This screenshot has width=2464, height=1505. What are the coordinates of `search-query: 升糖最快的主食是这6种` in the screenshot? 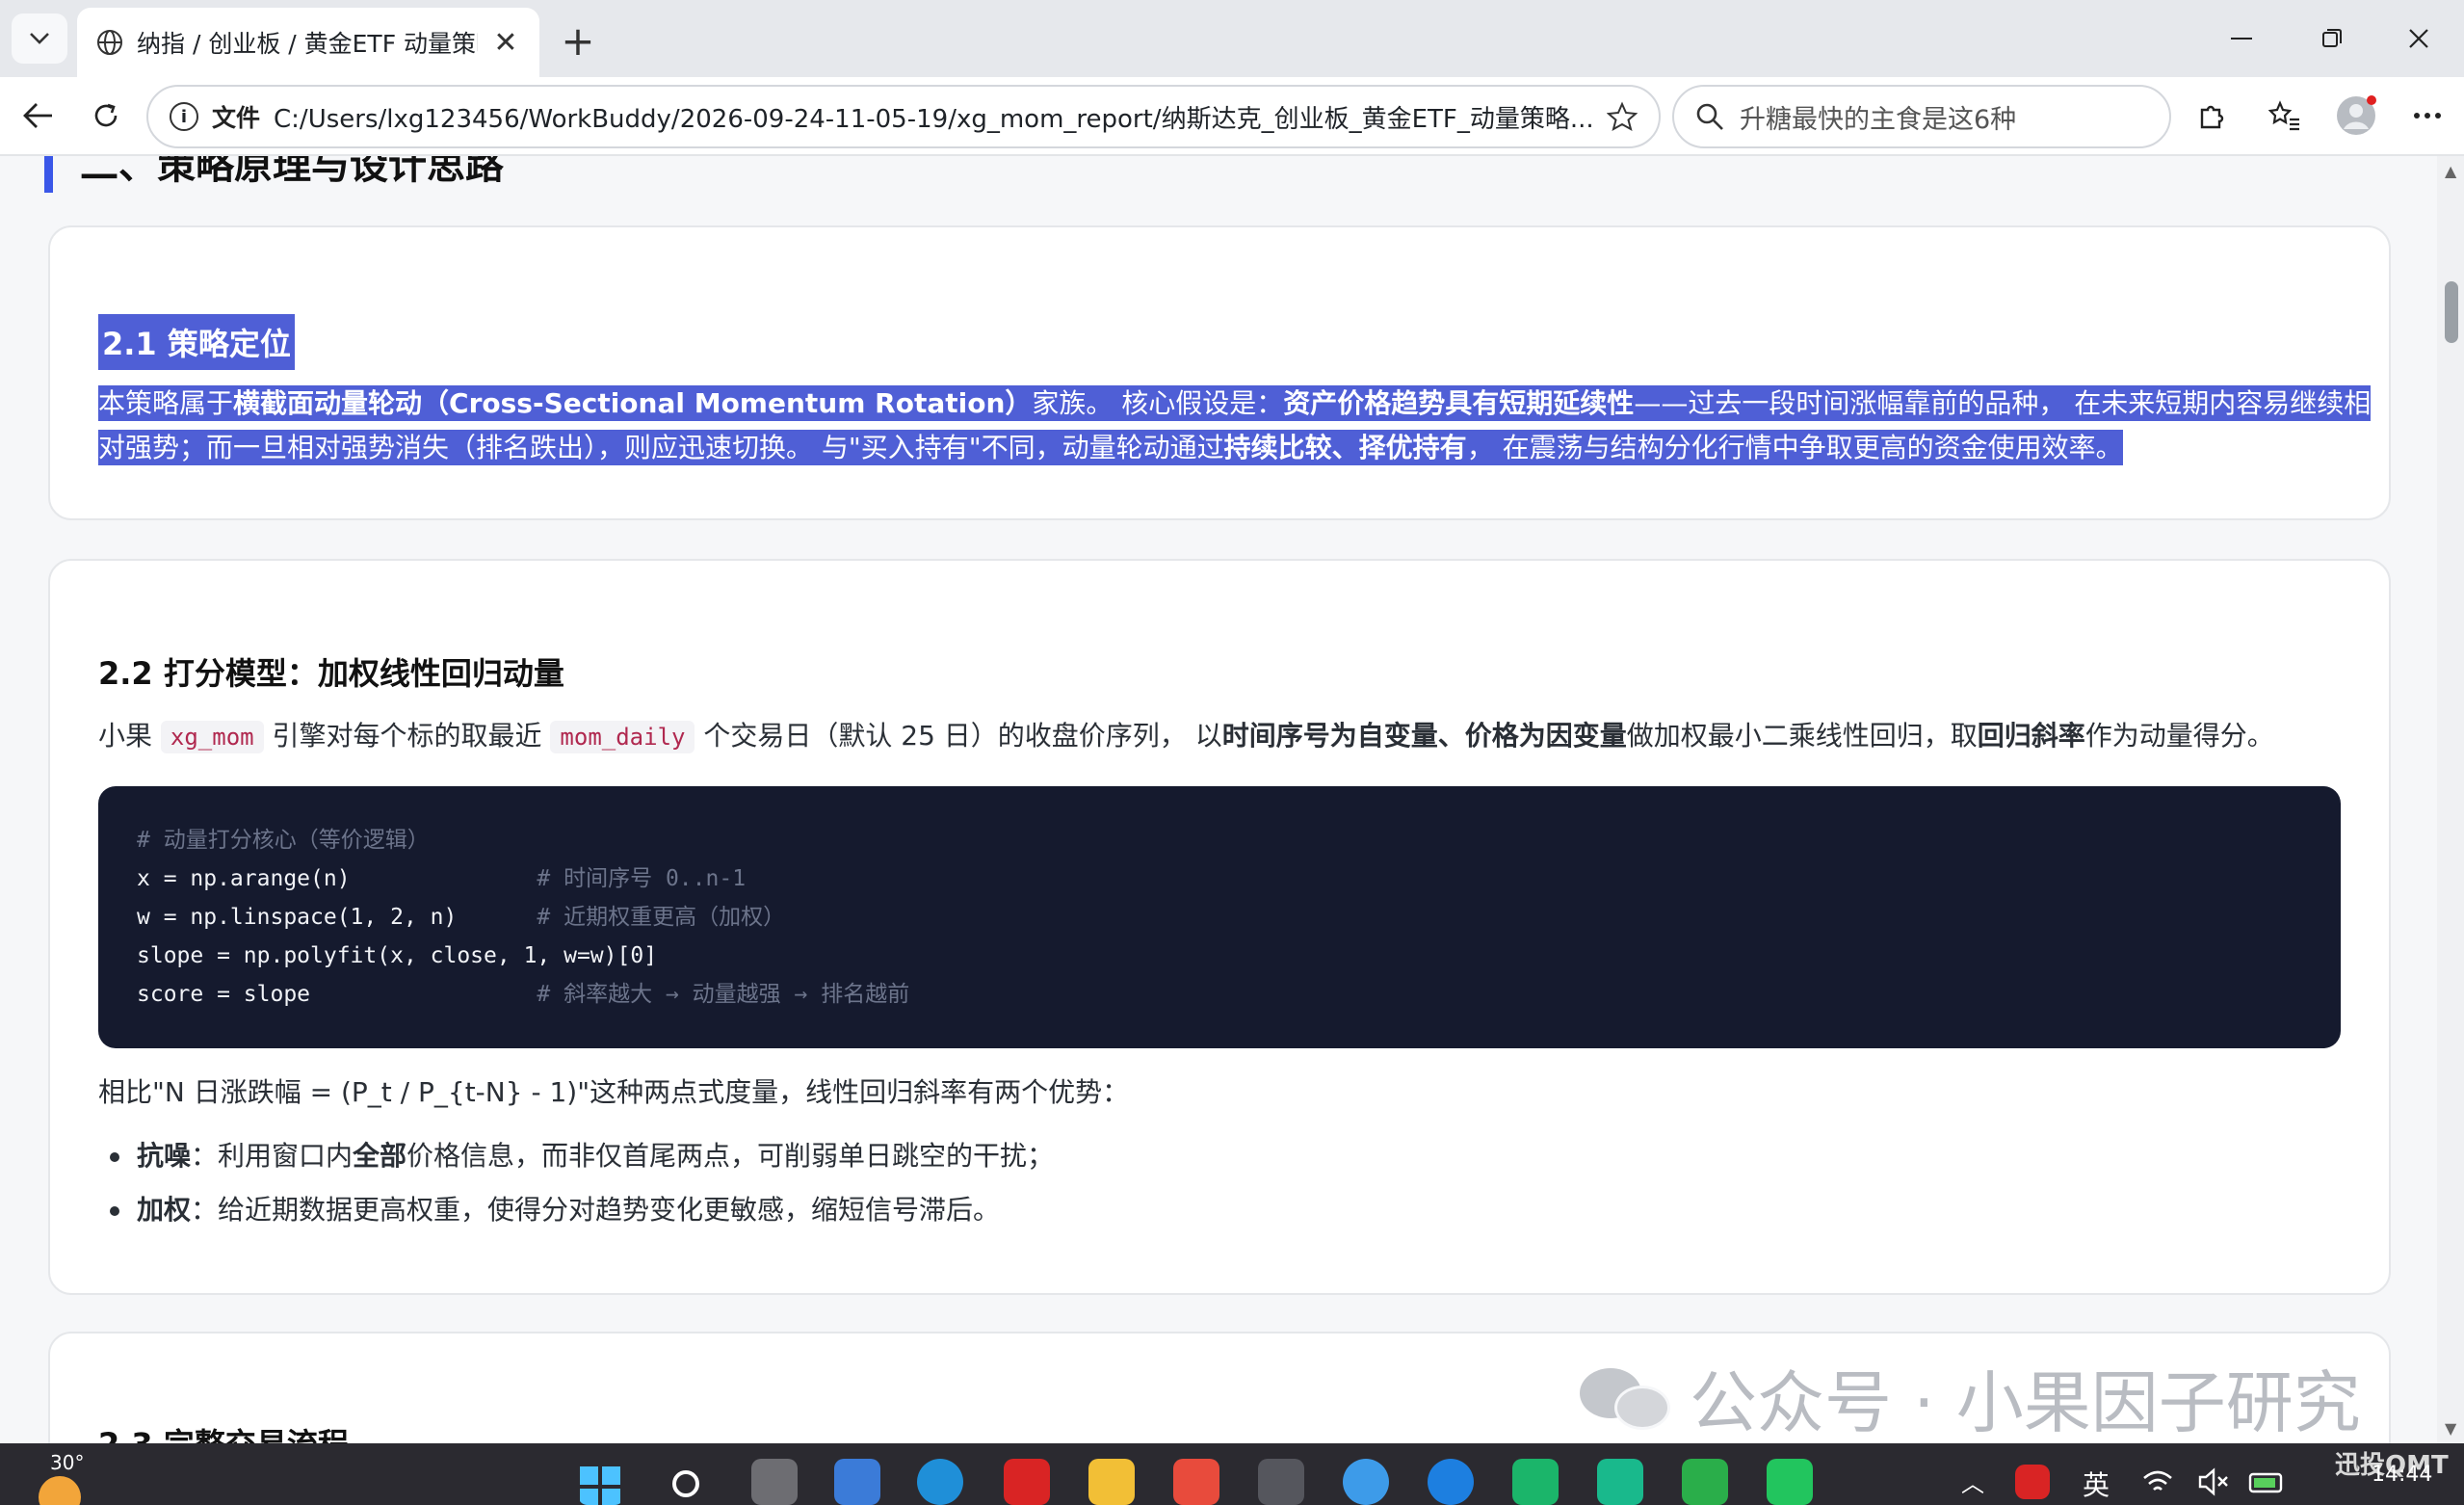 It's located at (1878, 120).